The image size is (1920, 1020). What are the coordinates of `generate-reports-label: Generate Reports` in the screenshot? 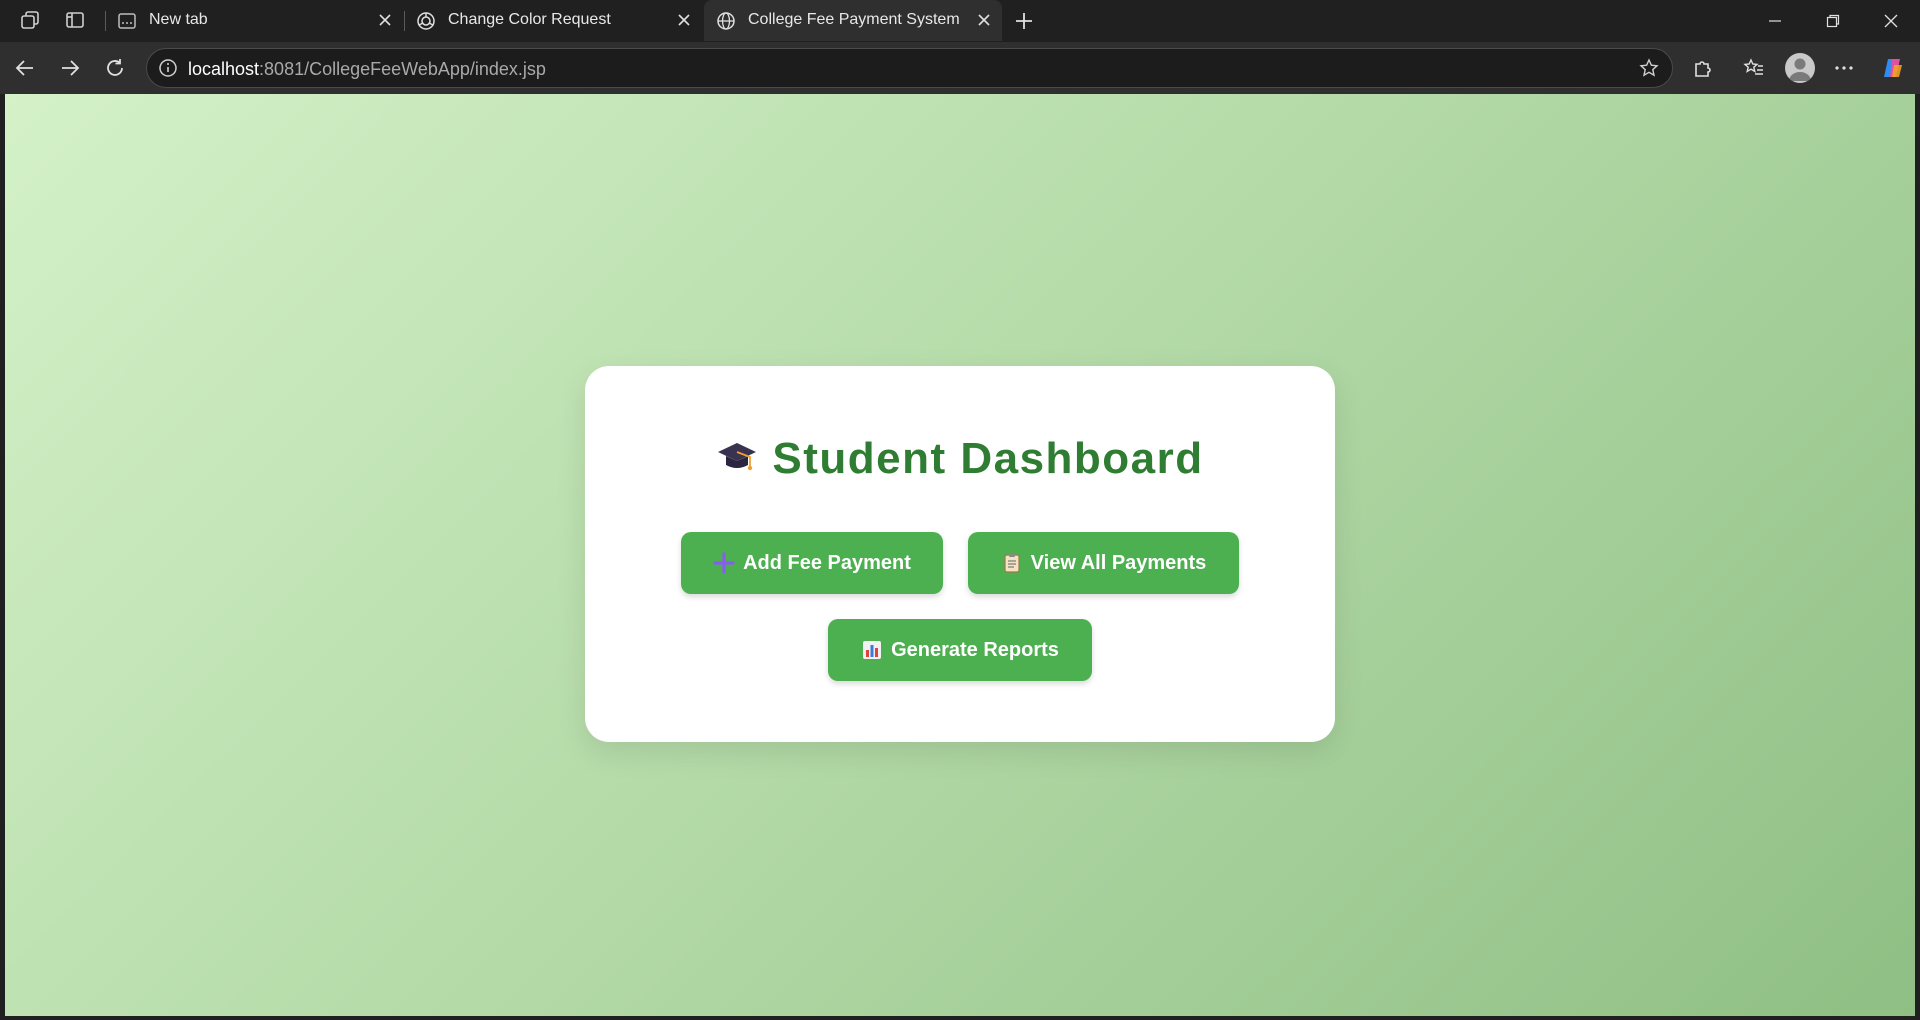 It's located at (975, 649).